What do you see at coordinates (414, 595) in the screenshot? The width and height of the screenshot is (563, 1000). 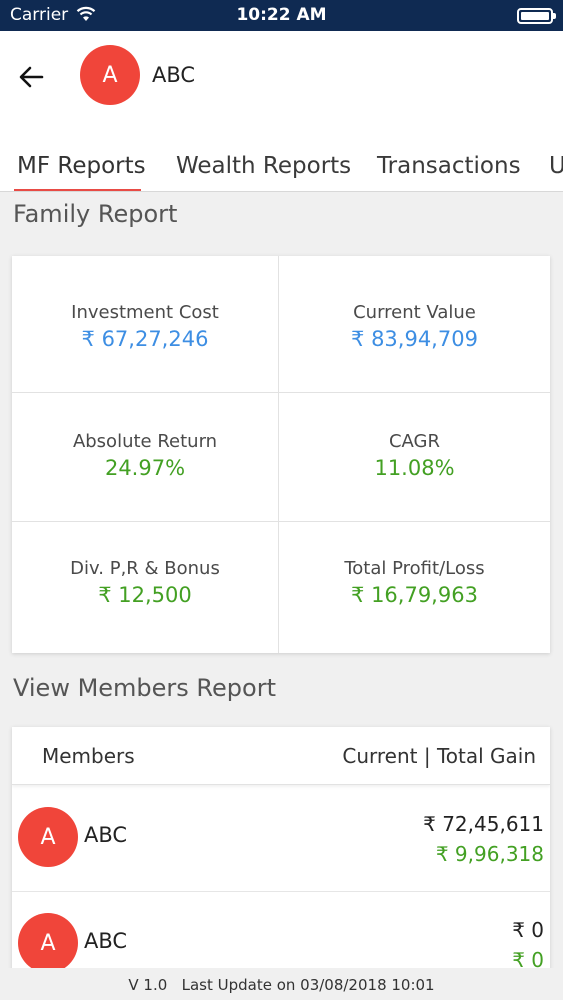 I see `metric-value: ₹ 16,79,963` at bounding box center [414, 595].